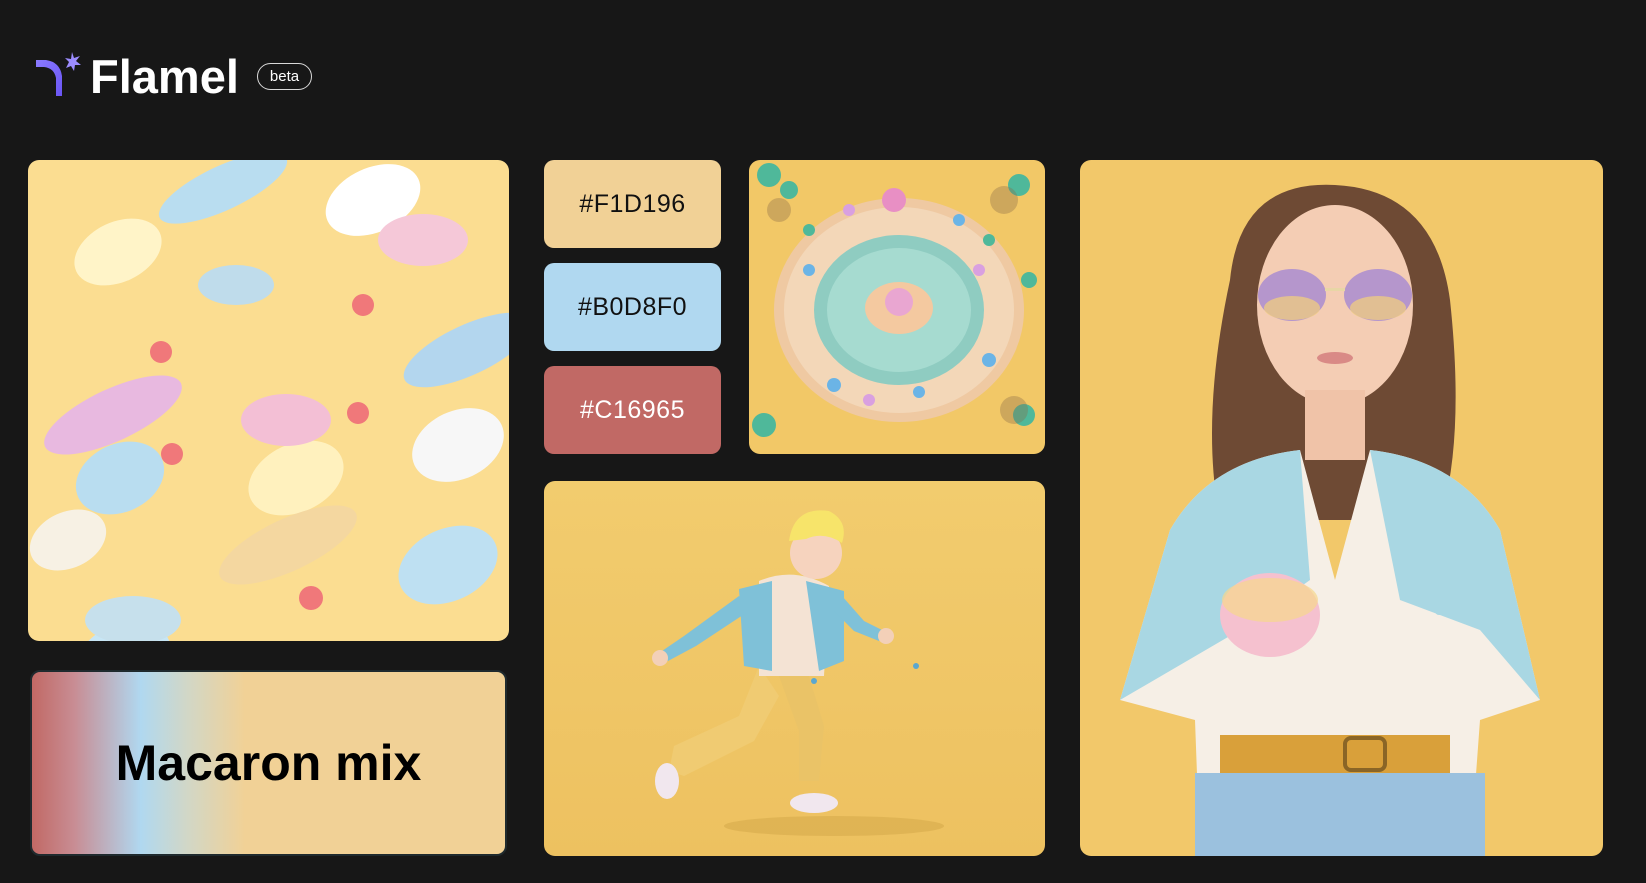 The width and height of the screenshot is (1646, 883). I want to click on app-header: Flamel beta, so click(173, 76).